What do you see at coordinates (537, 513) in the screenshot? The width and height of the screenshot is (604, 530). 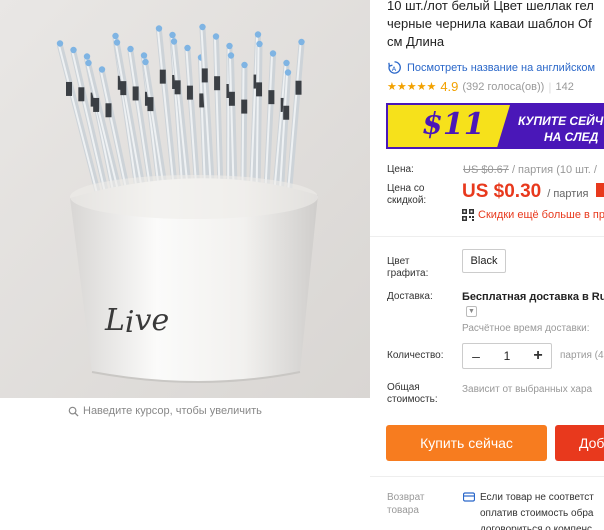 I see `returns-line: оплатив стоимость обра` at bounding box center [537, 513].